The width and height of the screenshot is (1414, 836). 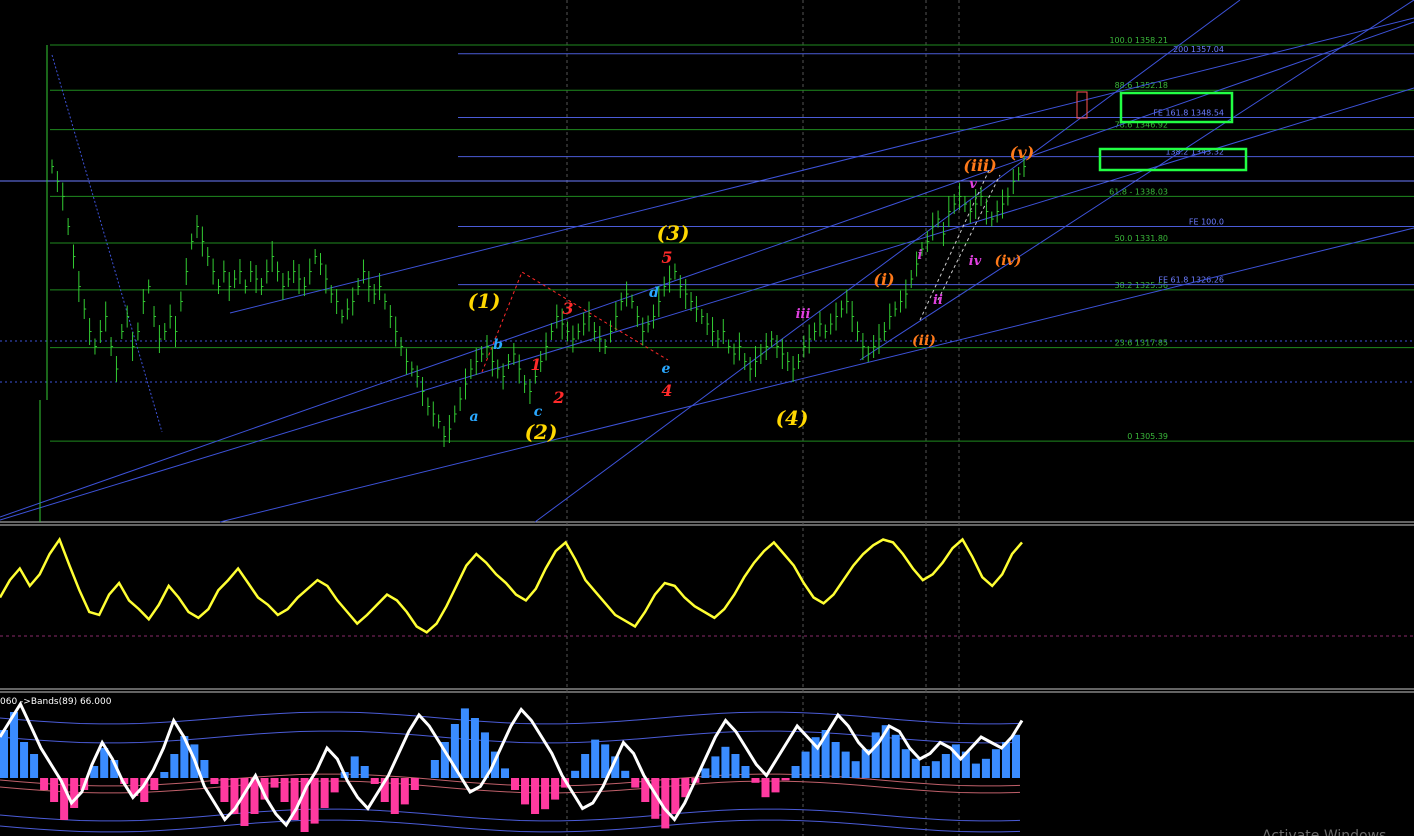 I want to click on bands-label: 060 ->Bands(89) 66.000, so click(x=56, y=702).